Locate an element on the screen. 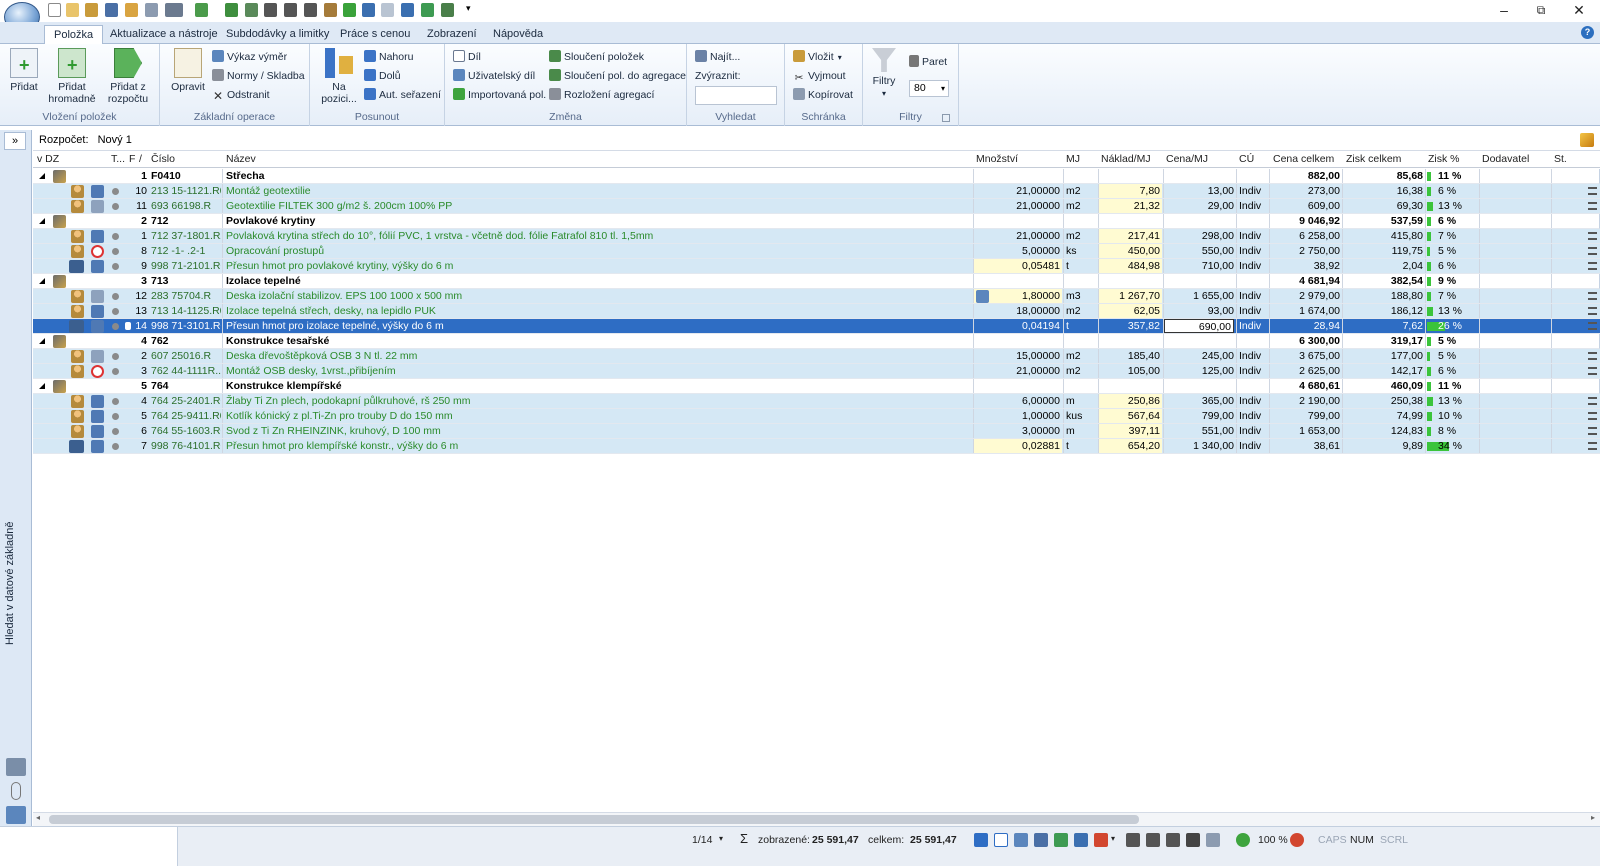 Image resolution: width=1600 pixels, height=866 pixels. horizontal-scrollbar: ◂ ▸ is located at coordinates (816, 819).